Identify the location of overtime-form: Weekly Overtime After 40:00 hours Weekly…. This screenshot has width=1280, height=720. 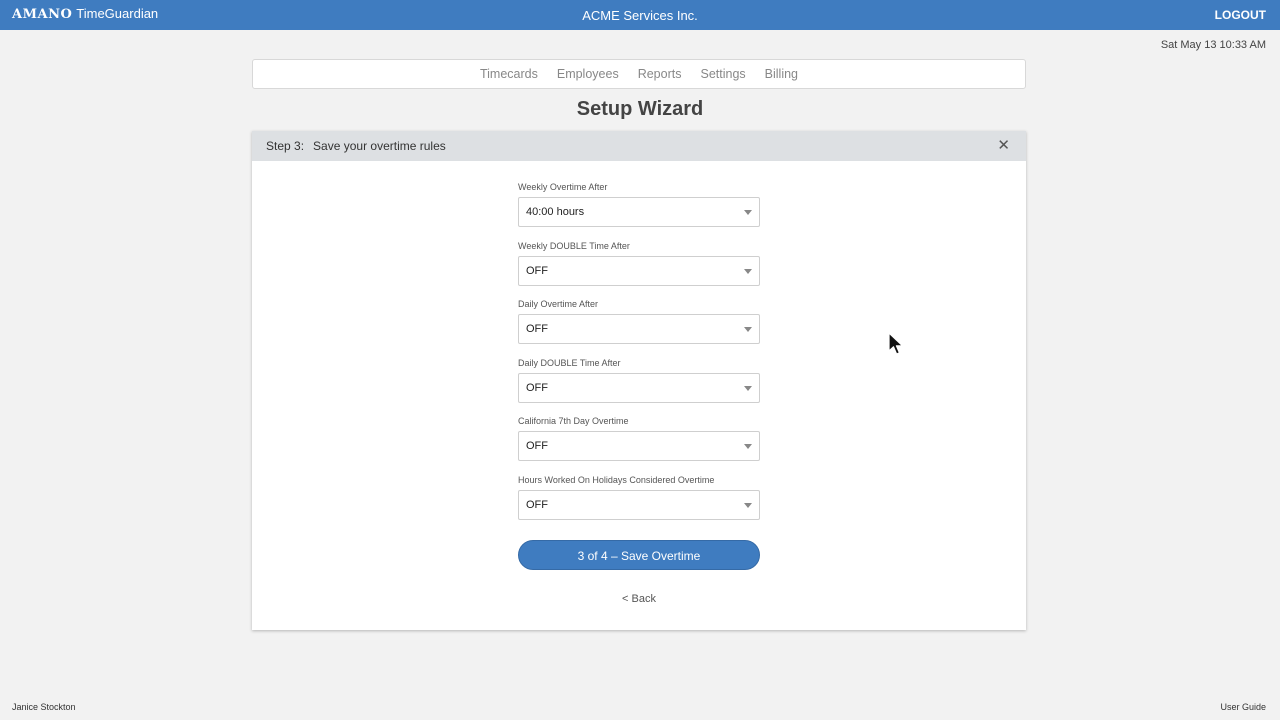
(639, 357).